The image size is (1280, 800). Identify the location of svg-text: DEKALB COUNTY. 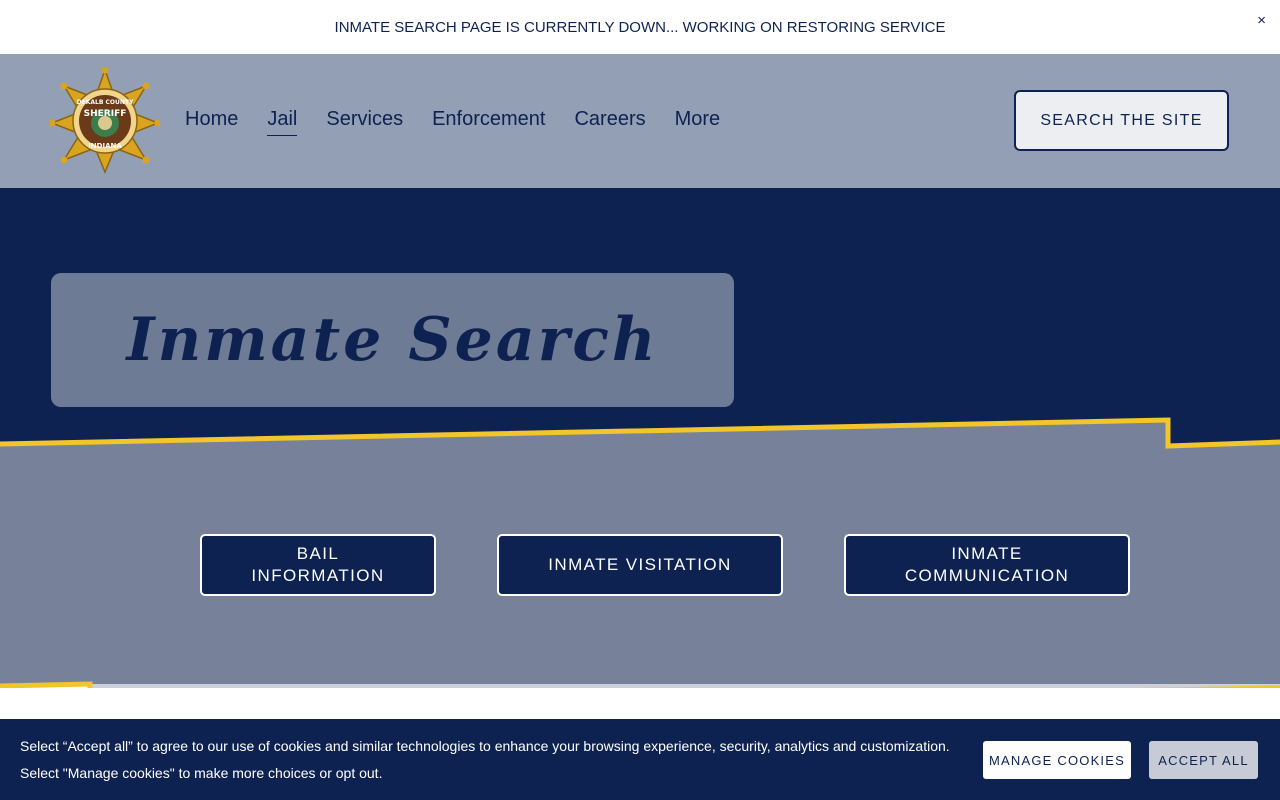
(105, 102).